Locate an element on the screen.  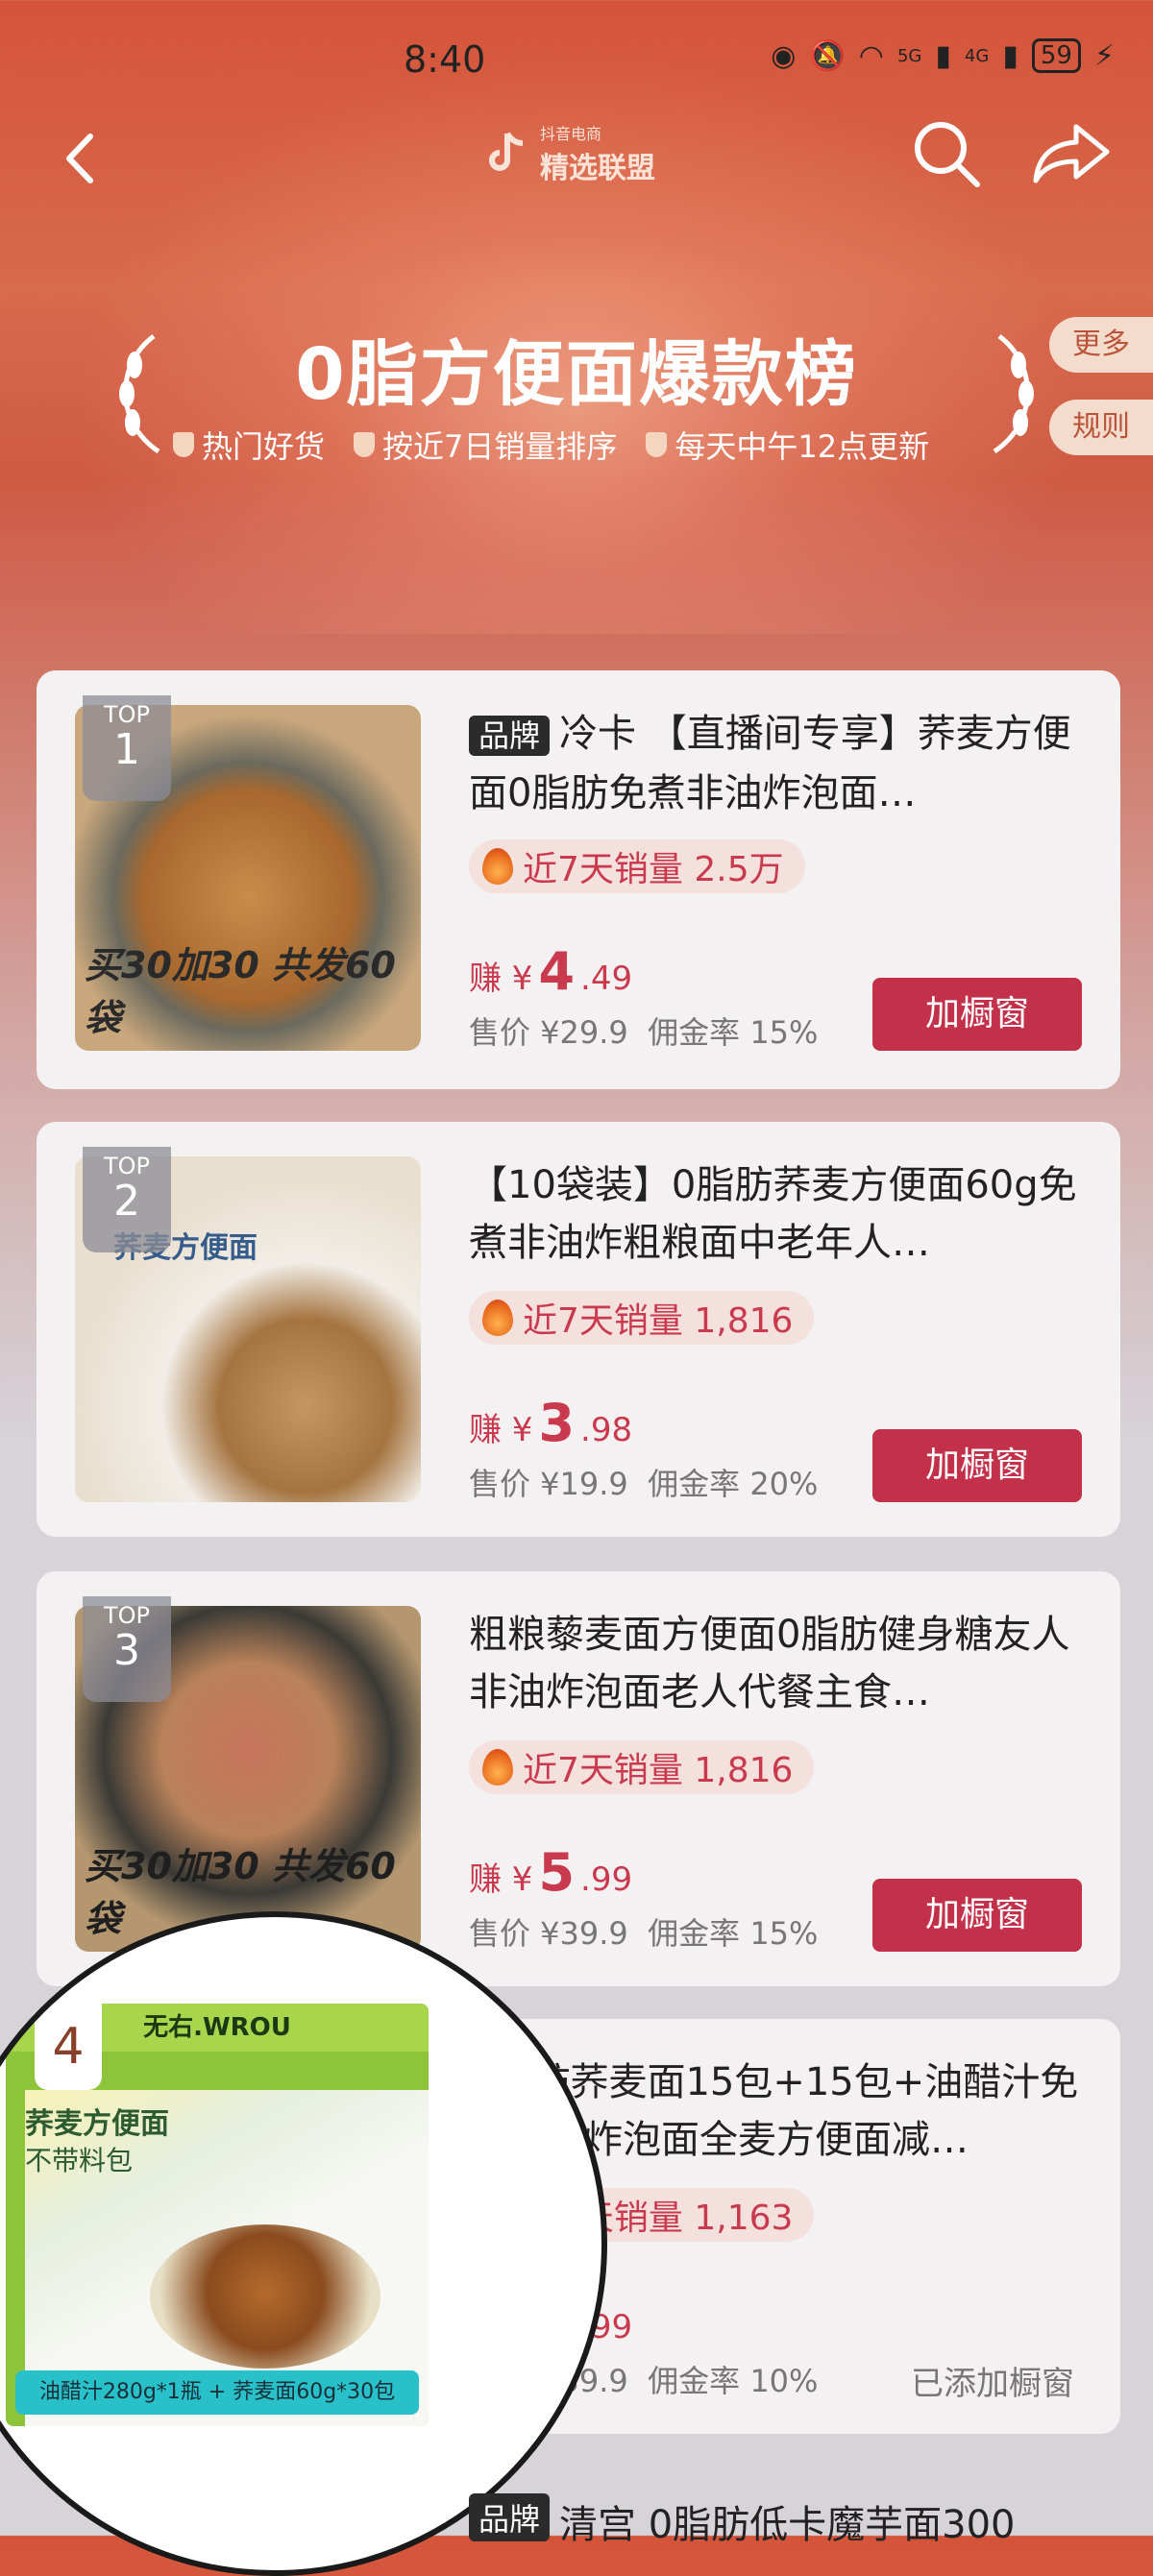
ranking-title: 0脂方便面爆款榜 is located at coordinates (576, 374).